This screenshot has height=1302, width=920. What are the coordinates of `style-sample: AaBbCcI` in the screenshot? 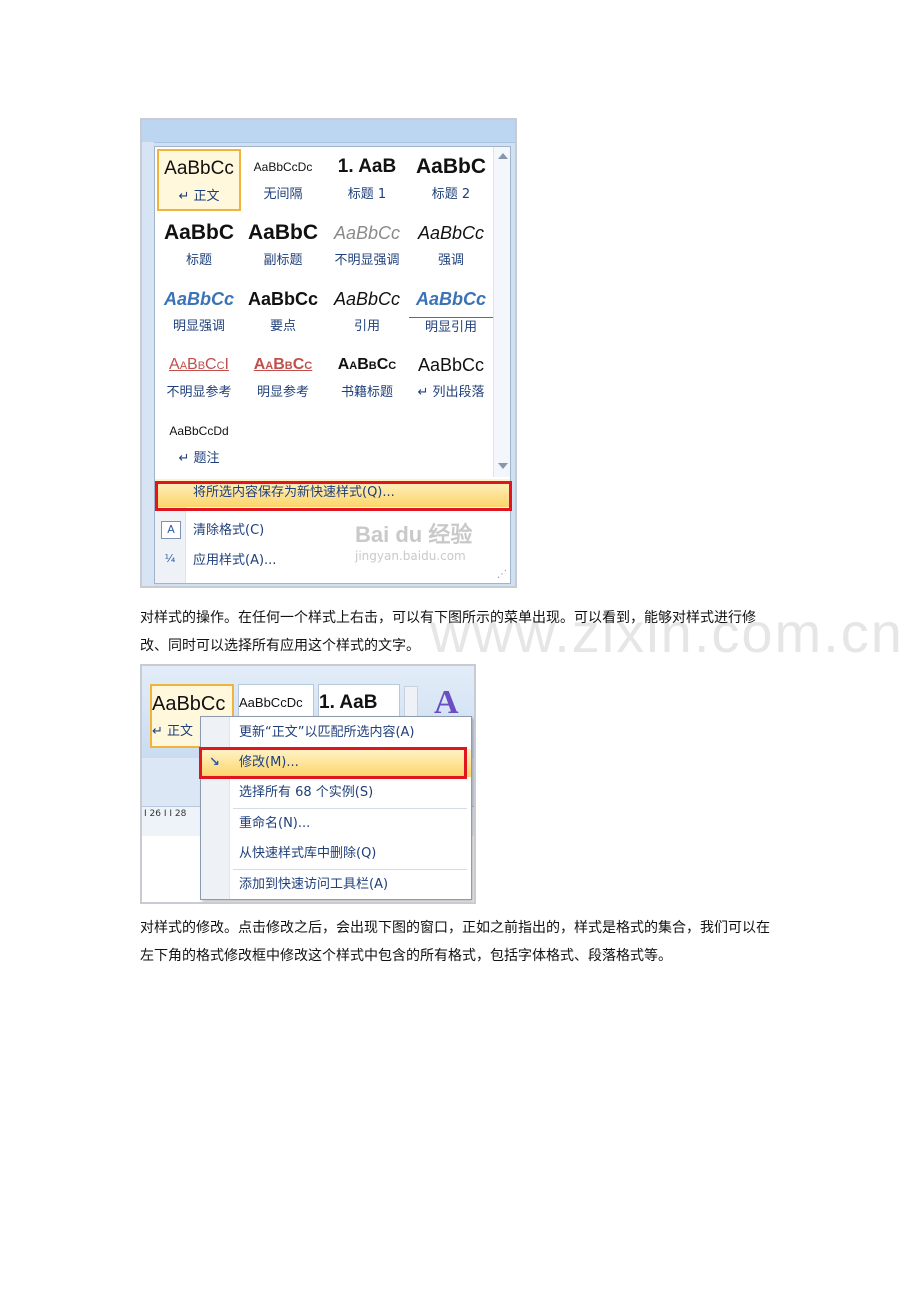 It's located at (199, 364).